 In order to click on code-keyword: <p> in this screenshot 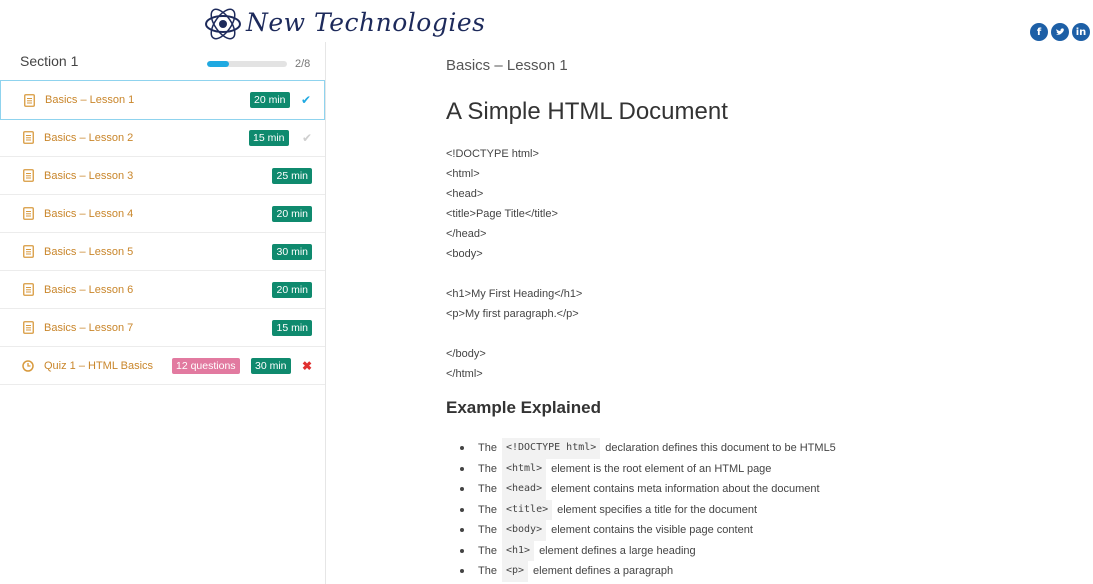, I will do `click(515, 571)`.